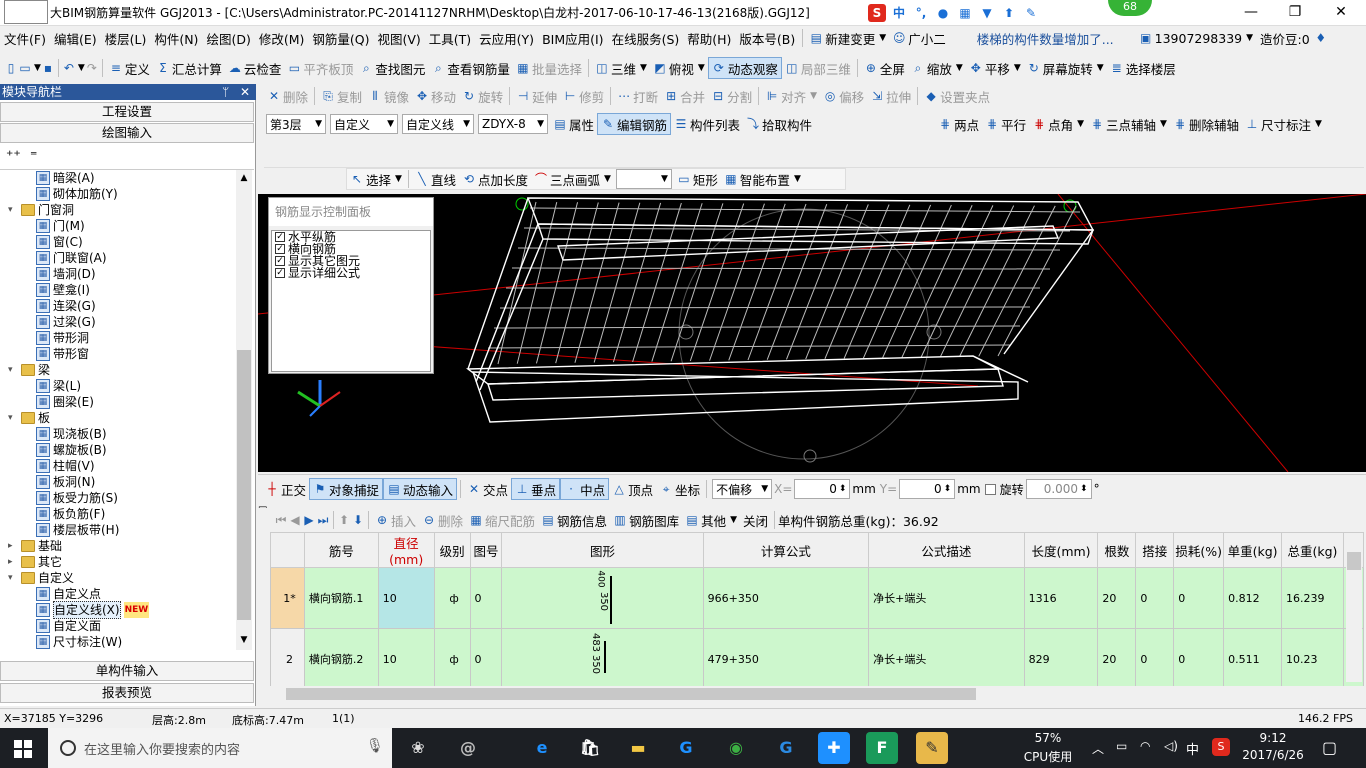 The height and width of the screenshot is (768, 1366). I want to click on row-number: 1*, so click(287, 598).